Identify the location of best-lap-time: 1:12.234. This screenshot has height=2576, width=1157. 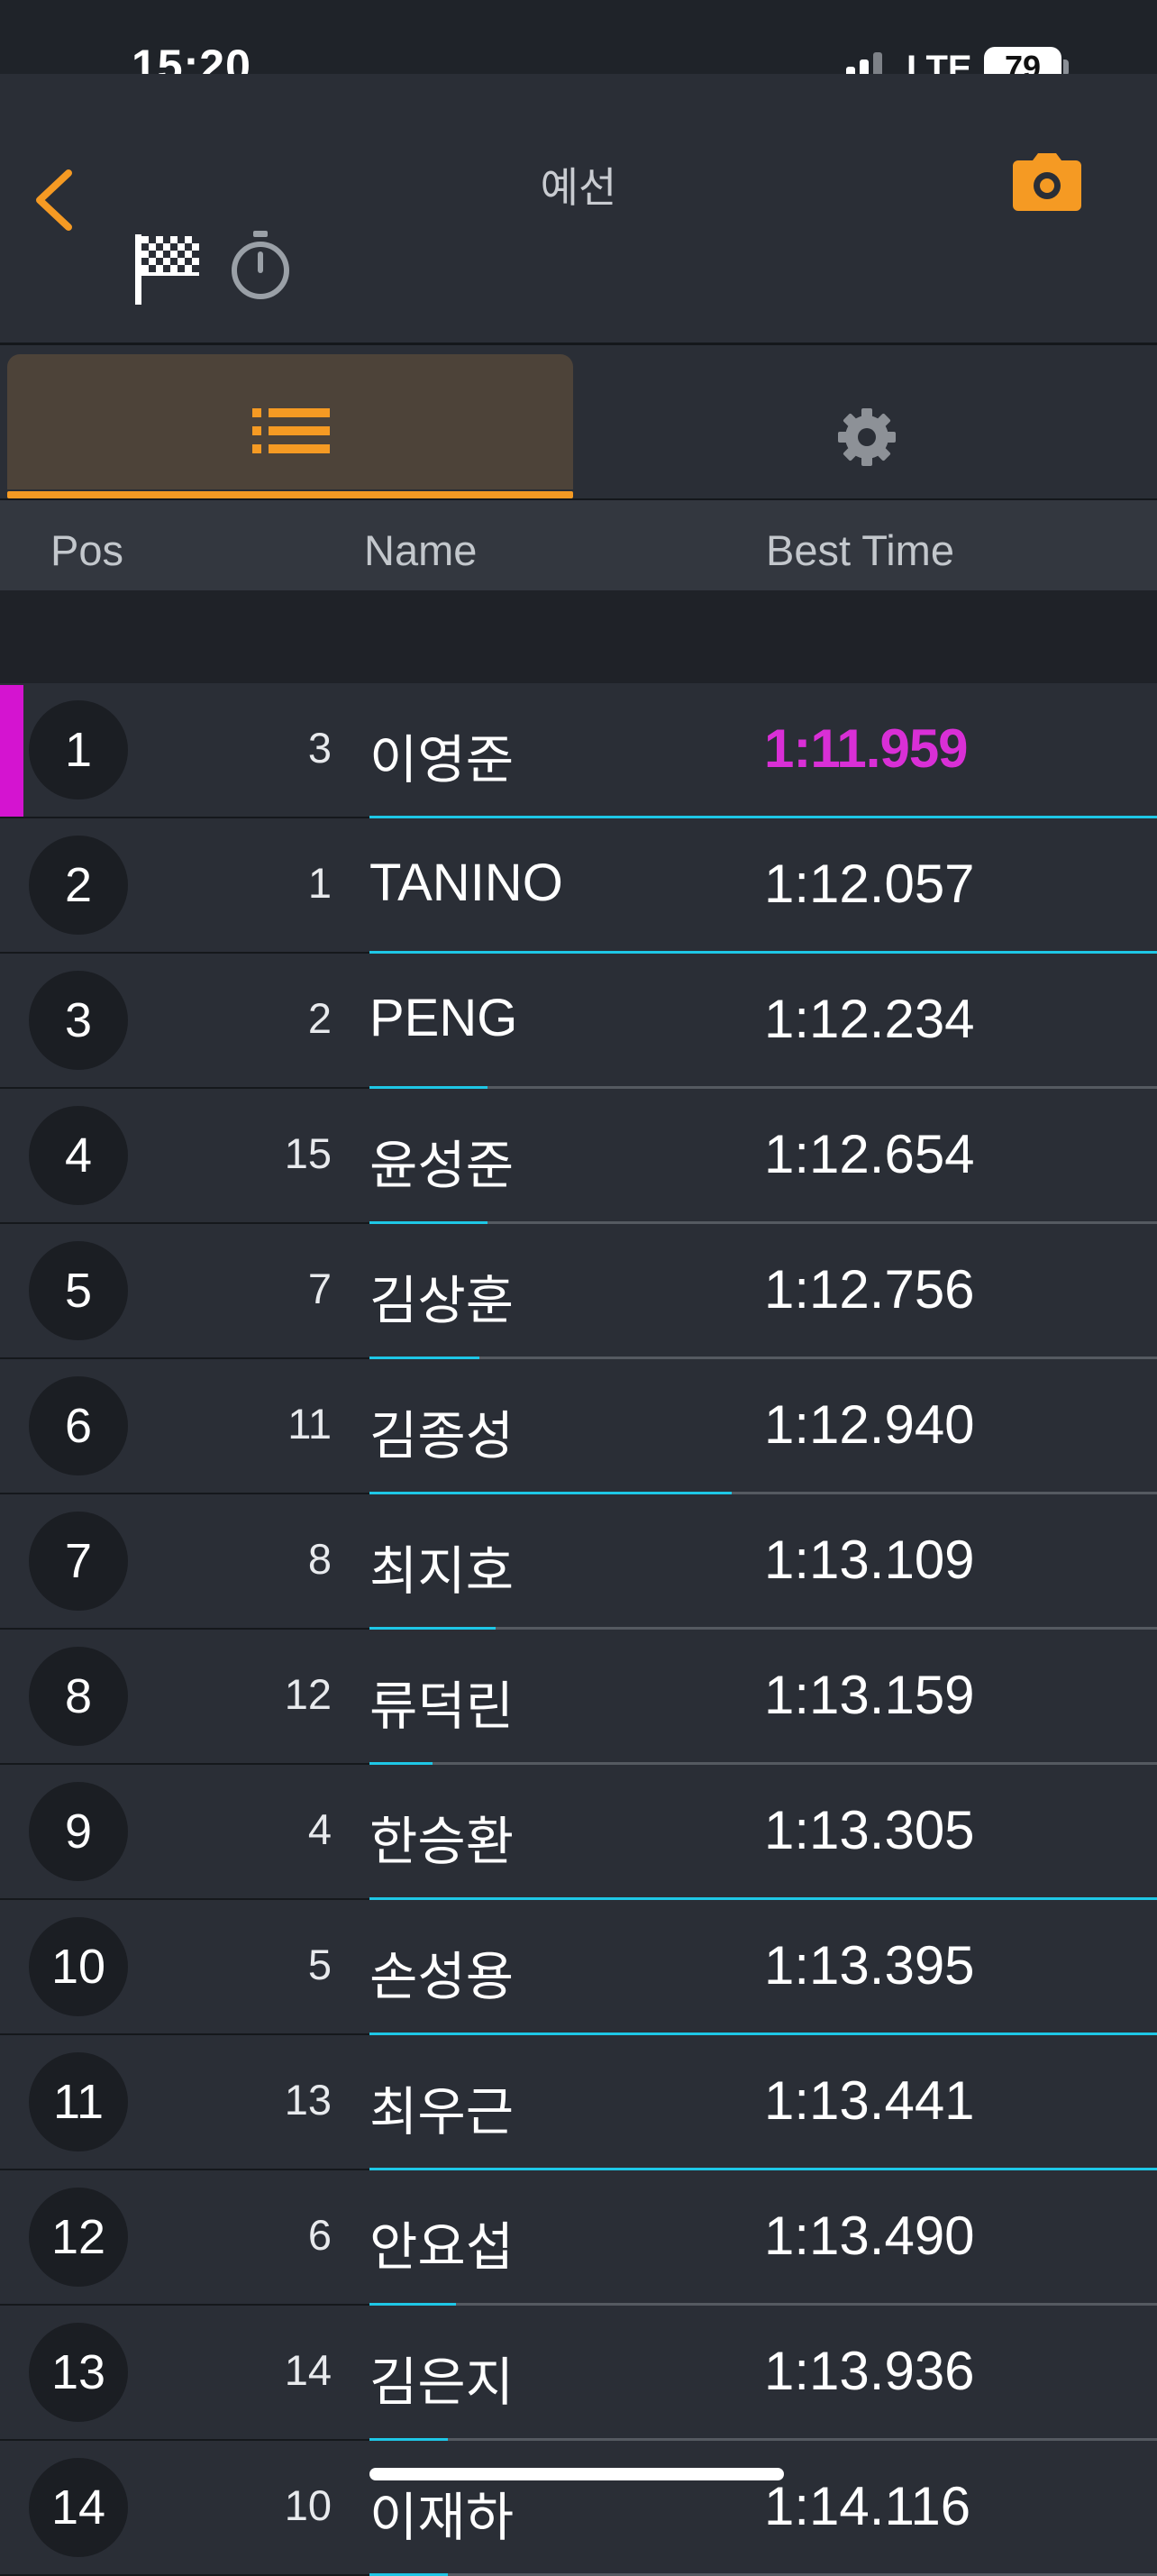
(869, 1019).